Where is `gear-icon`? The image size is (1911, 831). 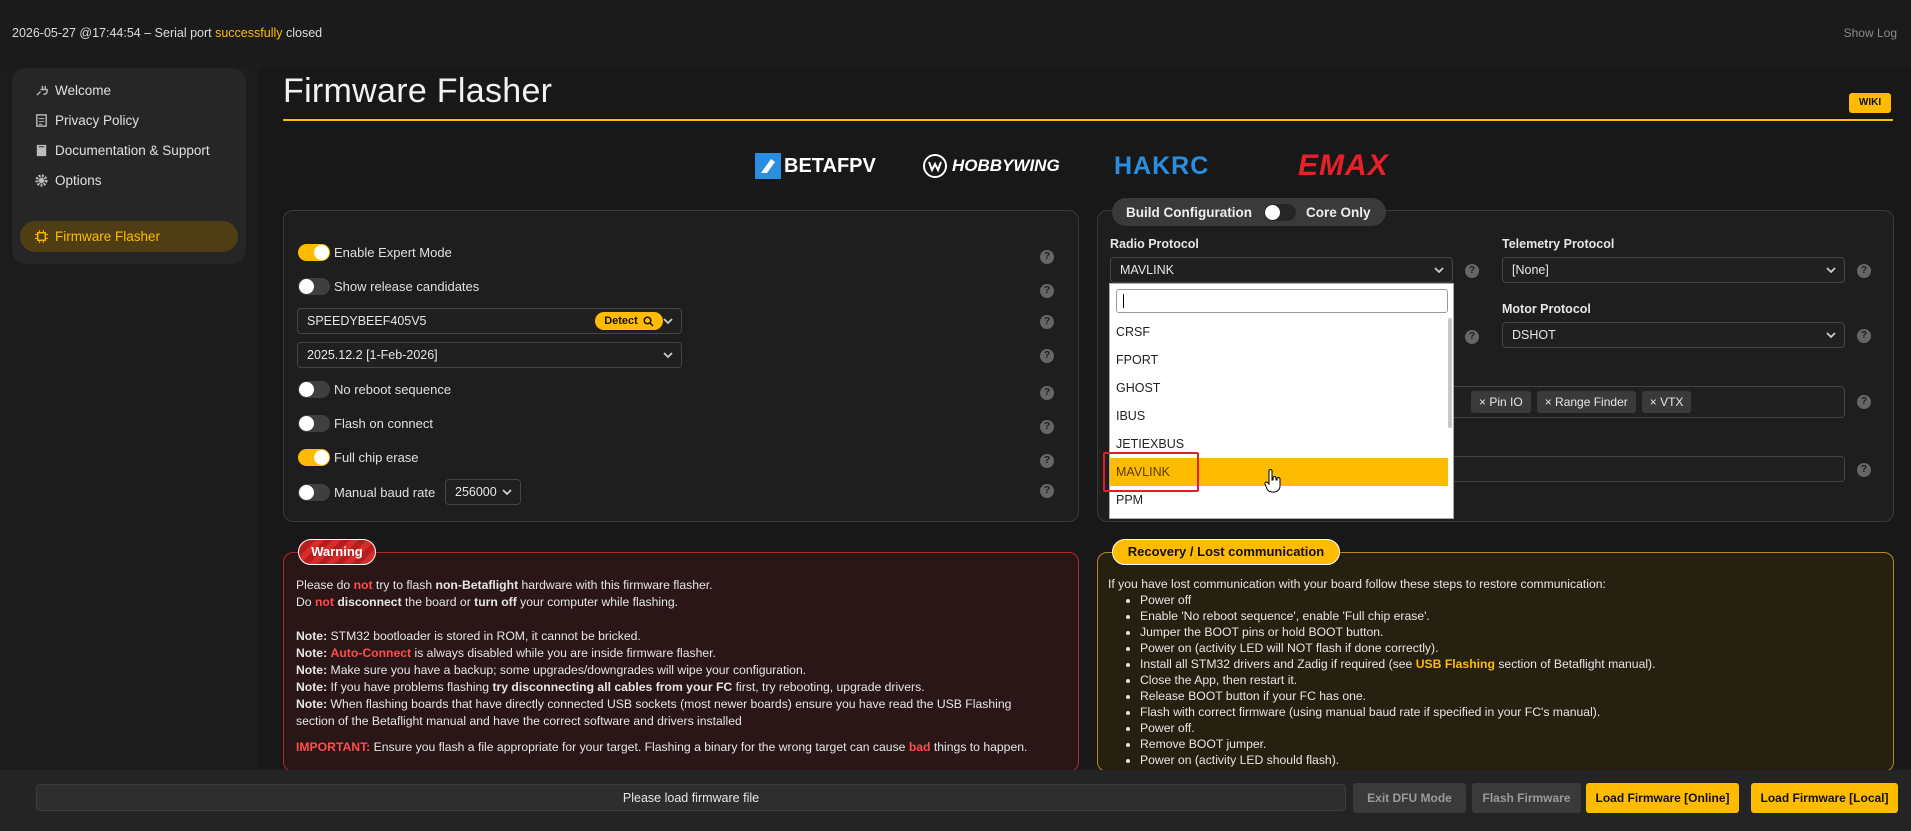
gear-icon is located at coordinates (41, 180).